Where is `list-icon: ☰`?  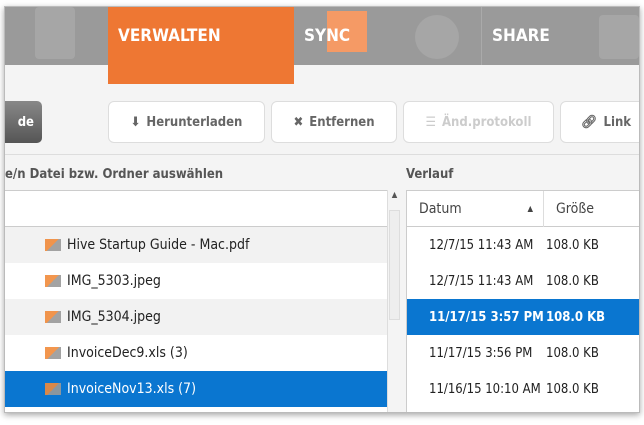 list-icon: ☰ is located at coordinates (431, 122).